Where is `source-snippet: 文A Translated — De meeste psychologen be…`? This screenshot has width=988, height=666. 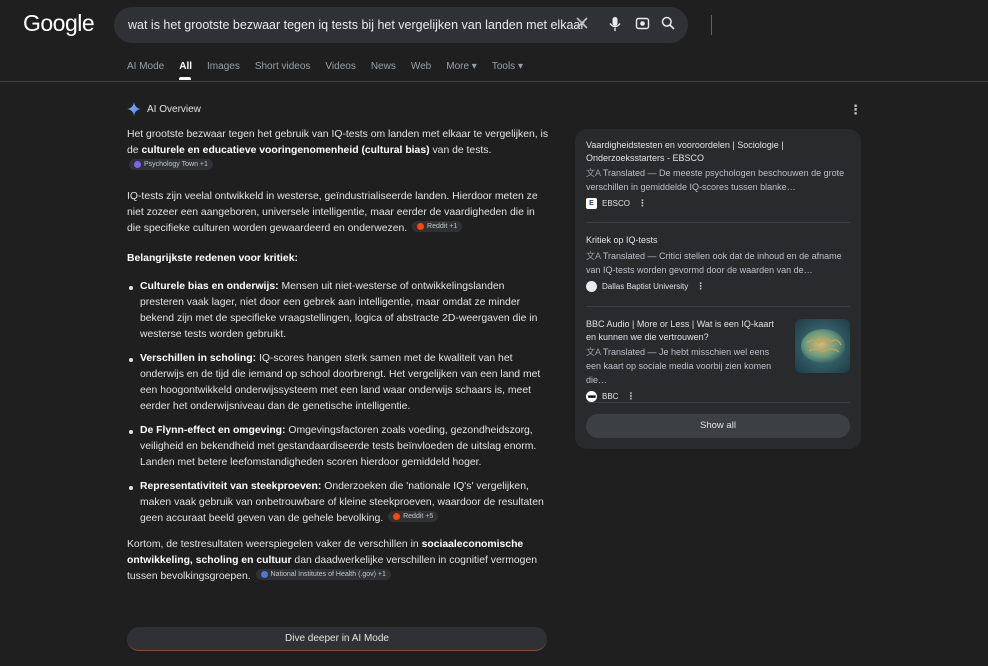 source-snippet: 文A Translated — De meeste psychologen be… is located at coordinates (718, 180).